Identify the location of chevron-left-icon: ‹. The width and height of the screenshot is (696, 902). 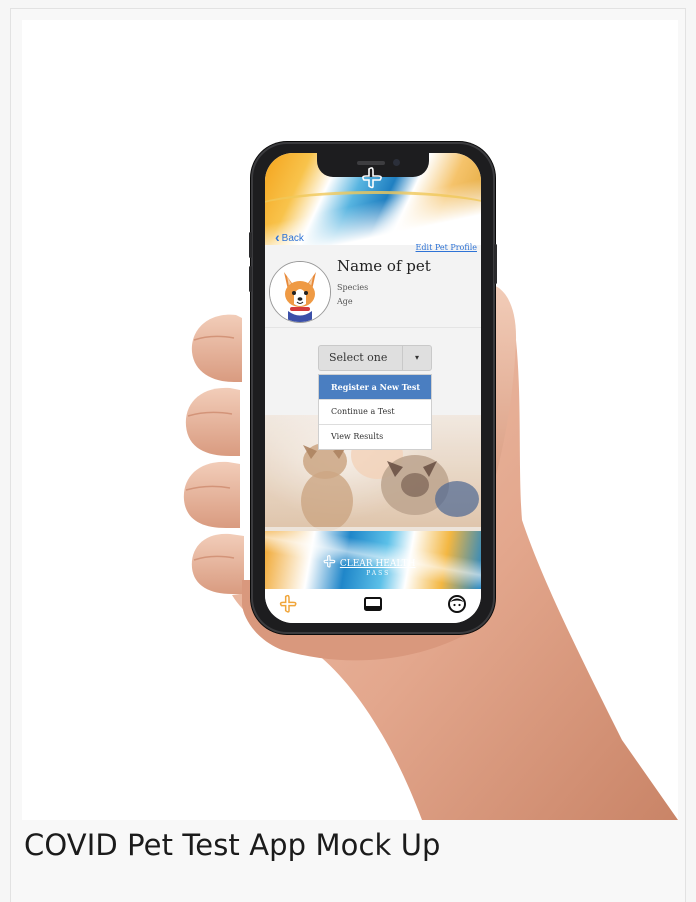
(277, 237).